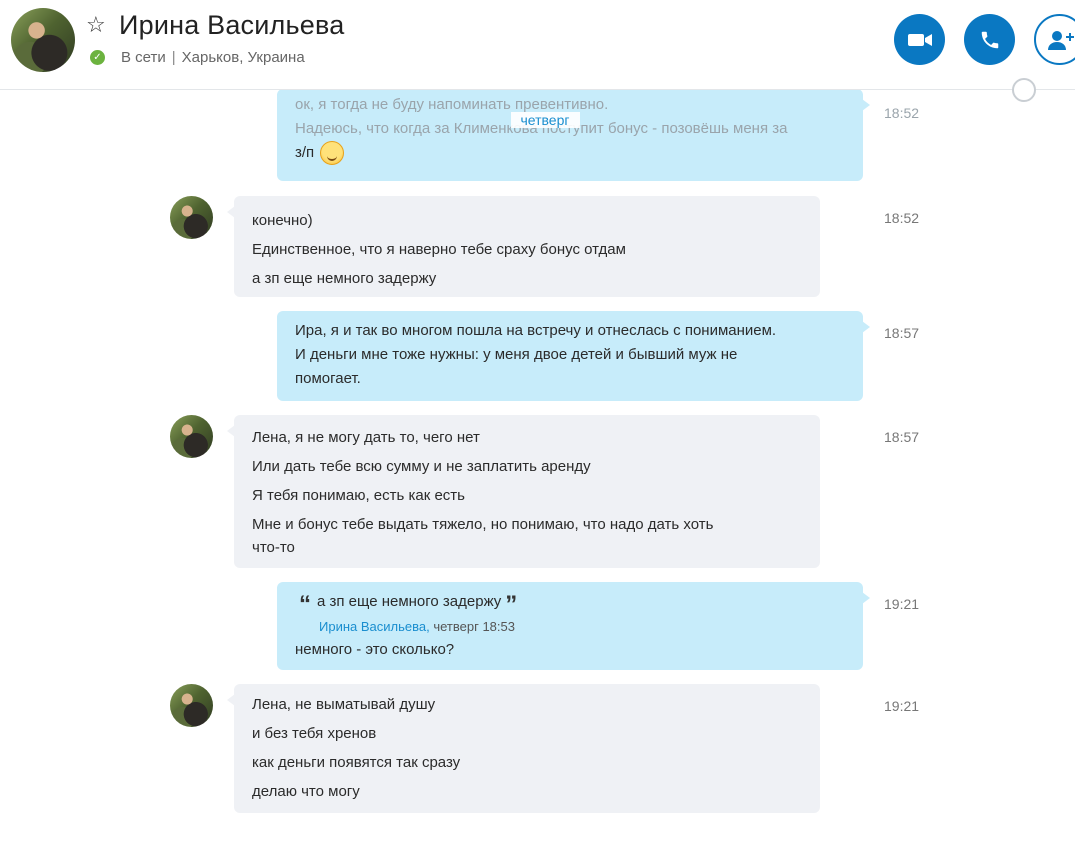  What do you see at coordinates (243, 57) in the screenshot?
I see `location-text: Харьков, Украина` at bounding box center [243, 57].